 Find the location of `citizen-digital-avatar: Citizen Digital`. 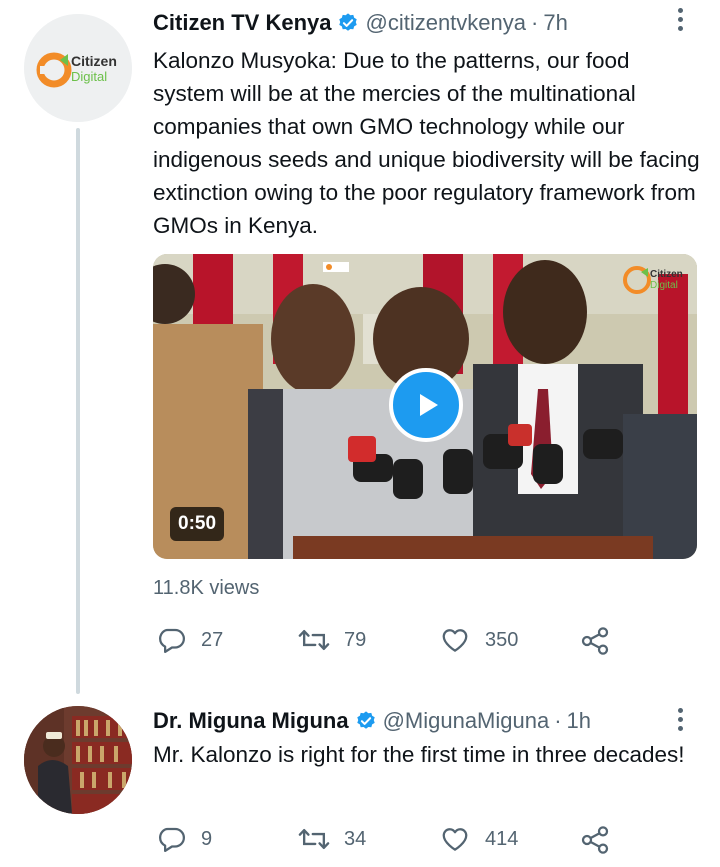

citizen-digital-avatar: Citizen Digital is located at coordinates (78, 68).